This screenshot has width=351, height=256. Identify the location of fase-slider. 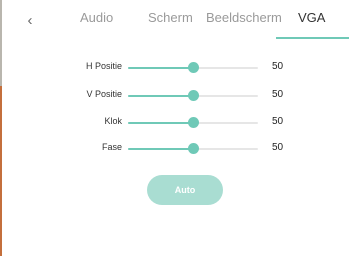
(193, 149).